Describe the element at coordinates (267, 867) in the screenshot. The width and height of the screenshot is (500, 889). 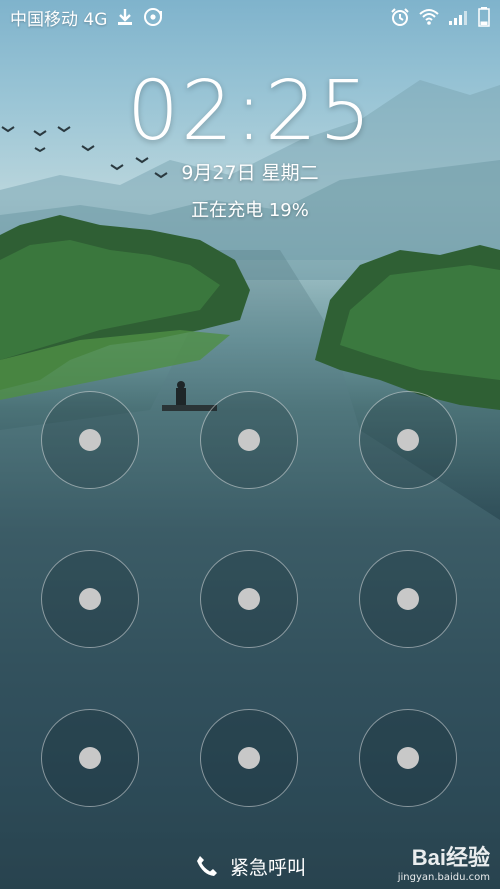
I see `emergency-call-label: 紧急呼叫` at that location.